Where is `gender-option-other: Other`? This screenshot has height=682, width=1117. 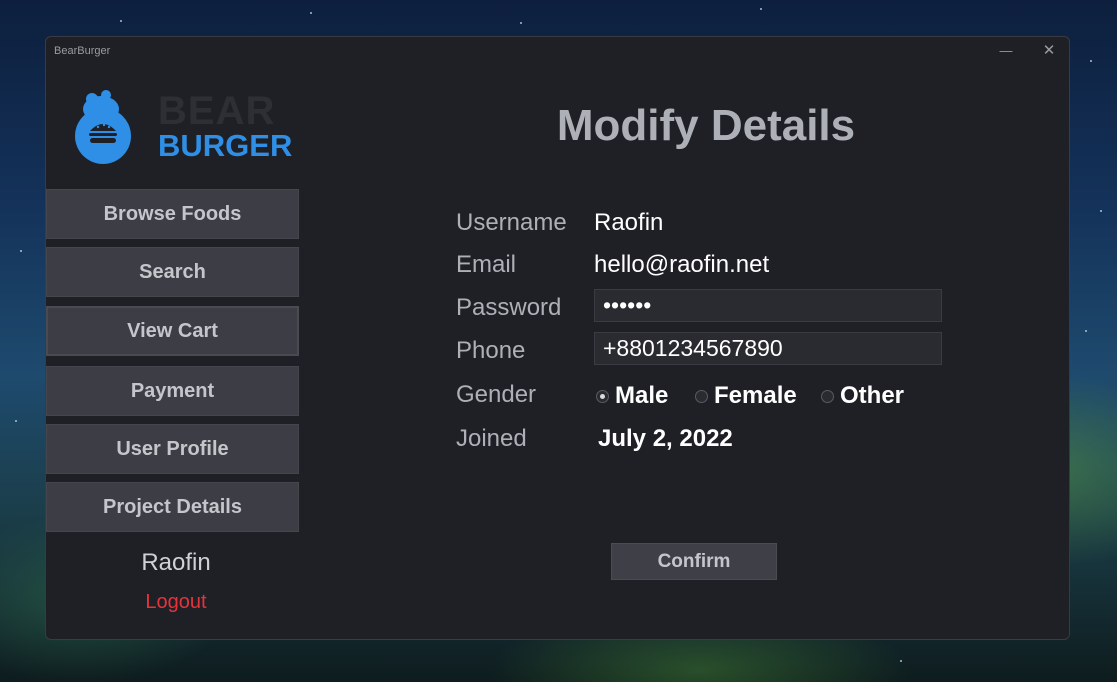
gender-option-other: Other is located at coordinates (862, 396).